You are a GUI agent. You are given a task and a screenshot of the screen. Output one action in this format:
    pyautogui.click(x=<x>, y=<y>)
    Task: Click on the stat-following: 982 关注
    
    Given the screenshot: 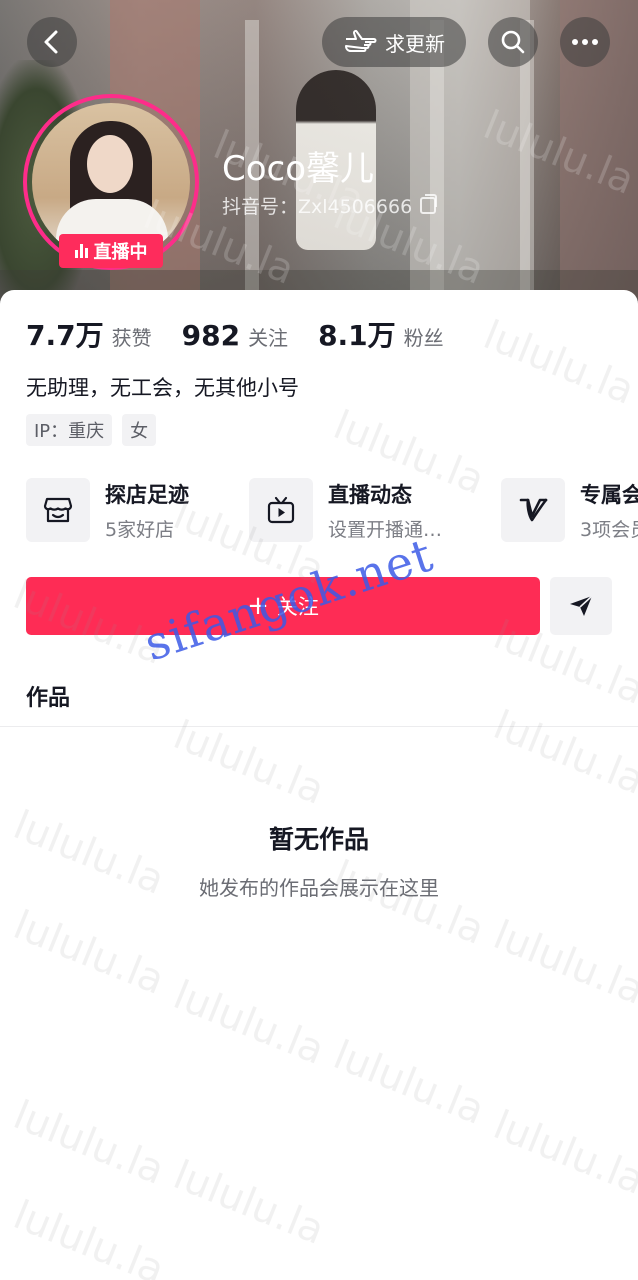 What is the action you would take?
    pyautogui.click(x=235, y=335)
    